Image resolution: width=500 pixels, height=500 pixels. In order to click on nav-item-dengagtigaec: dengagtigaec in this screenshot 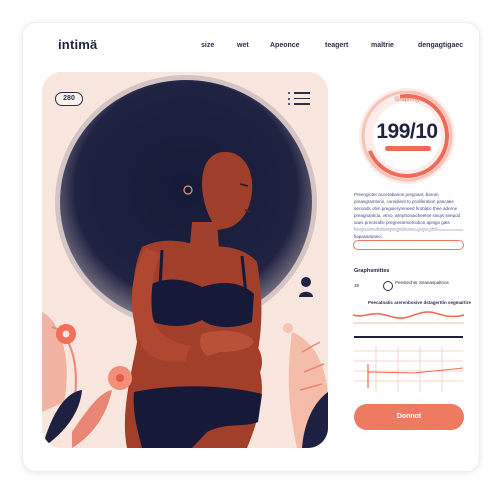, I will do `click(440, 45)`.